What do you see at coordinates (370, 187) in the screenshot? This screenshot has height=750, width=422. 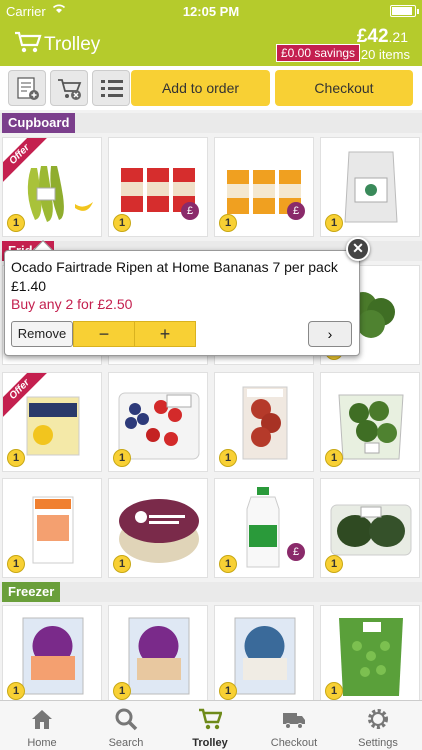 I see `product-tile-rice: 1` at bounding box center [370, 187].